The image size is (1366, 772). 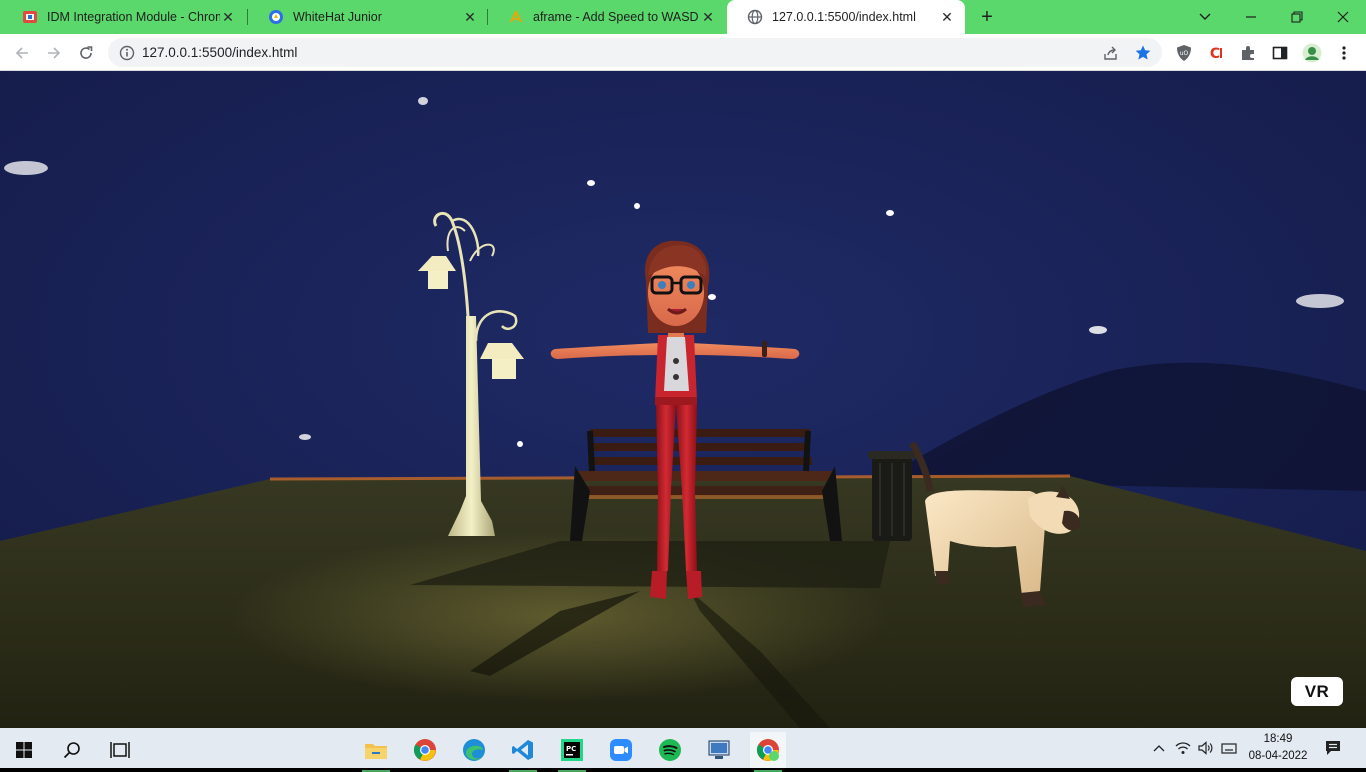 I want to click on task-view-button, so click(x=120, y=750).